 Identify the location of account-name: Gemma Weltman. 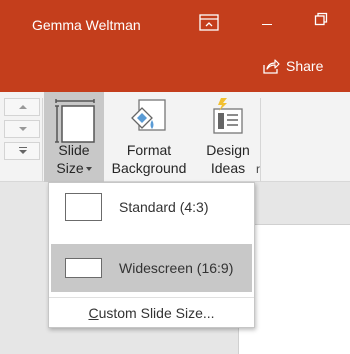
(86, 25).